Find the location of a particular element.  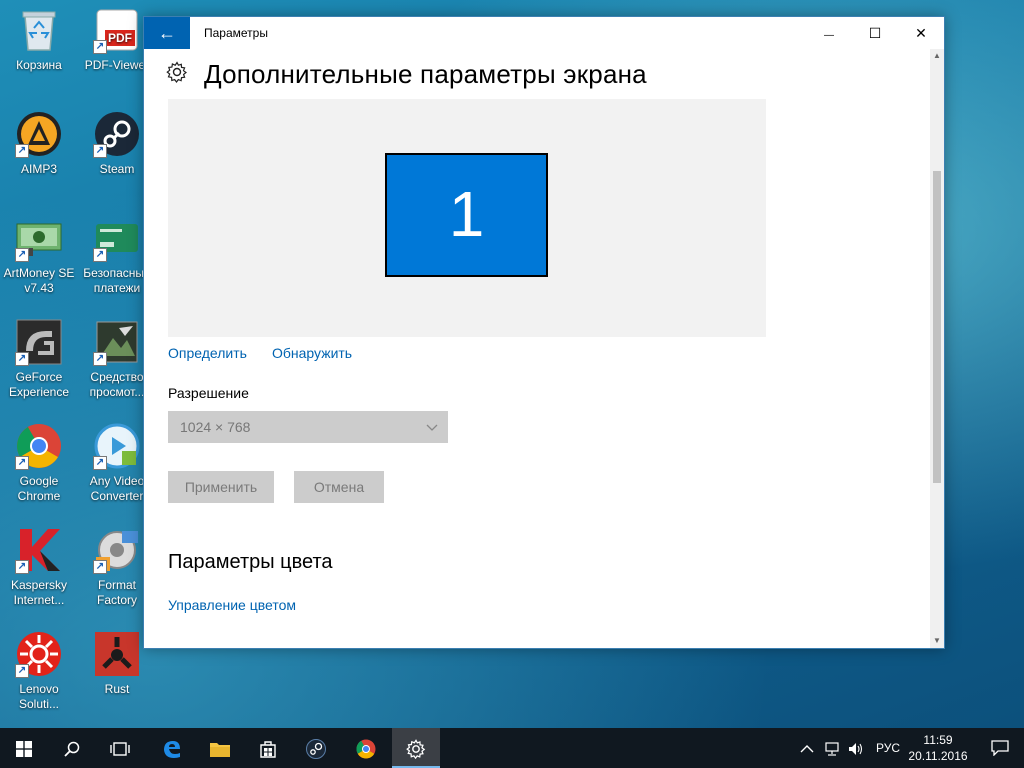

close-icon: ✕ is located at coordinates (921, 33).